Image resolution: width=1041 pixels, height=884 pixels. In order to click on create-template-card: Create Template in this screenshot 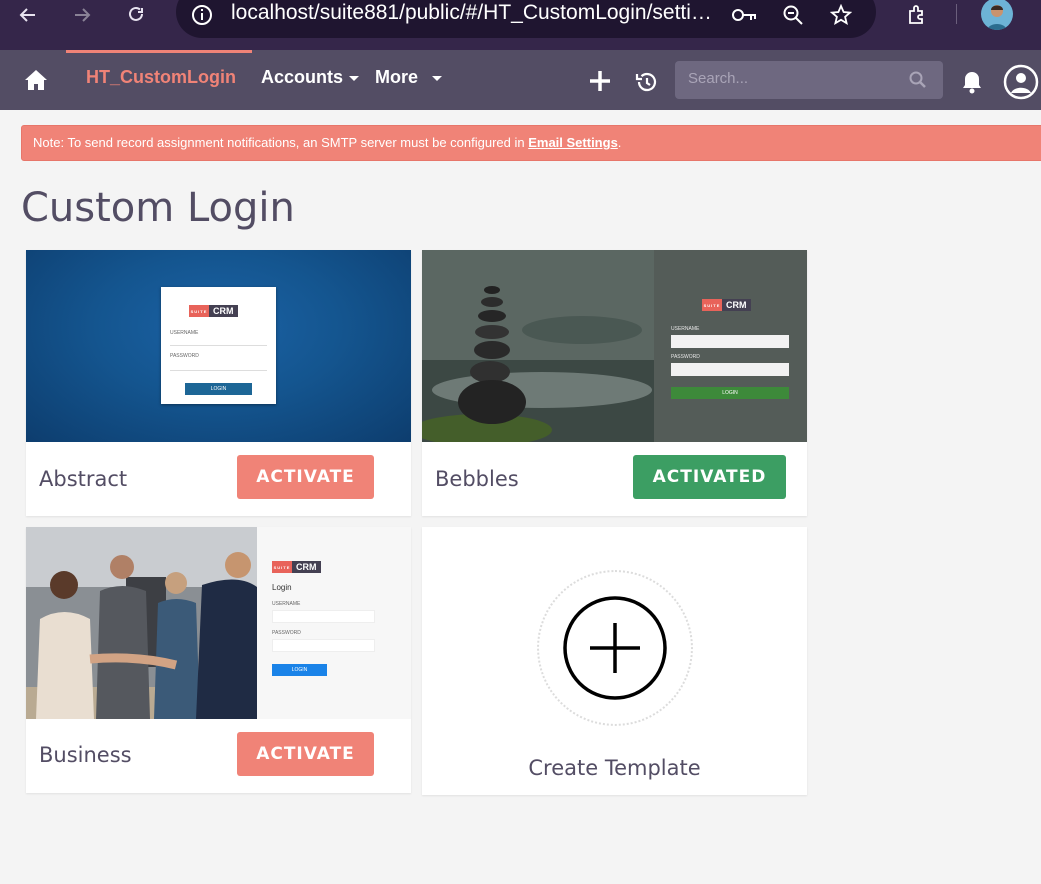, I will do `click(614, 661)`.